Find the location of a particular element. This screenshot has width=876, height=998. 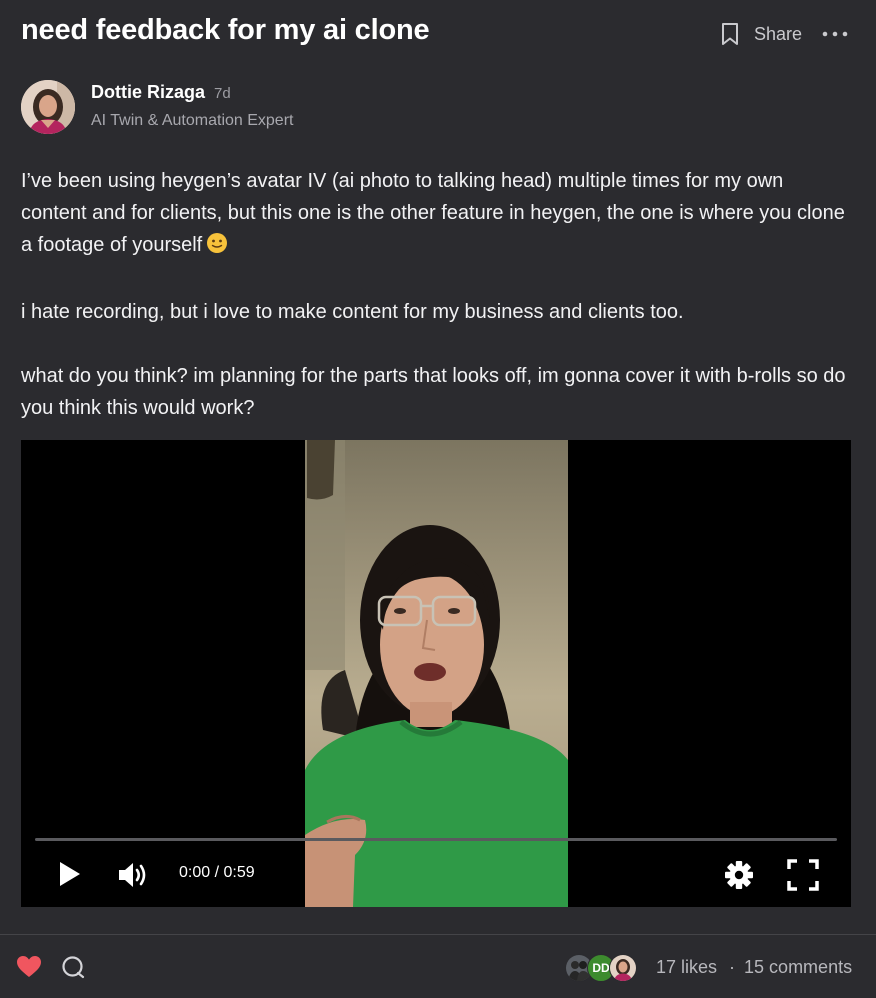

share-label: Share is located at coordinates (778, 34).